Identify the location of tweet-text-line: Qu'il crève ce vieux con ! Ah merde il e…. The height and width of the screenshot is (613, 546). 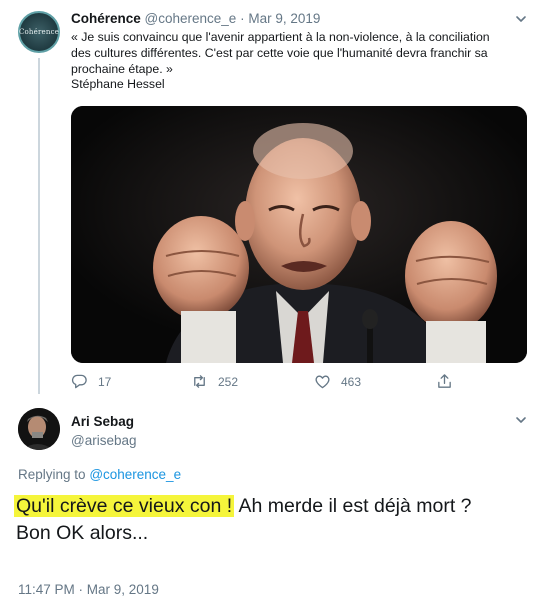
(275, 506).